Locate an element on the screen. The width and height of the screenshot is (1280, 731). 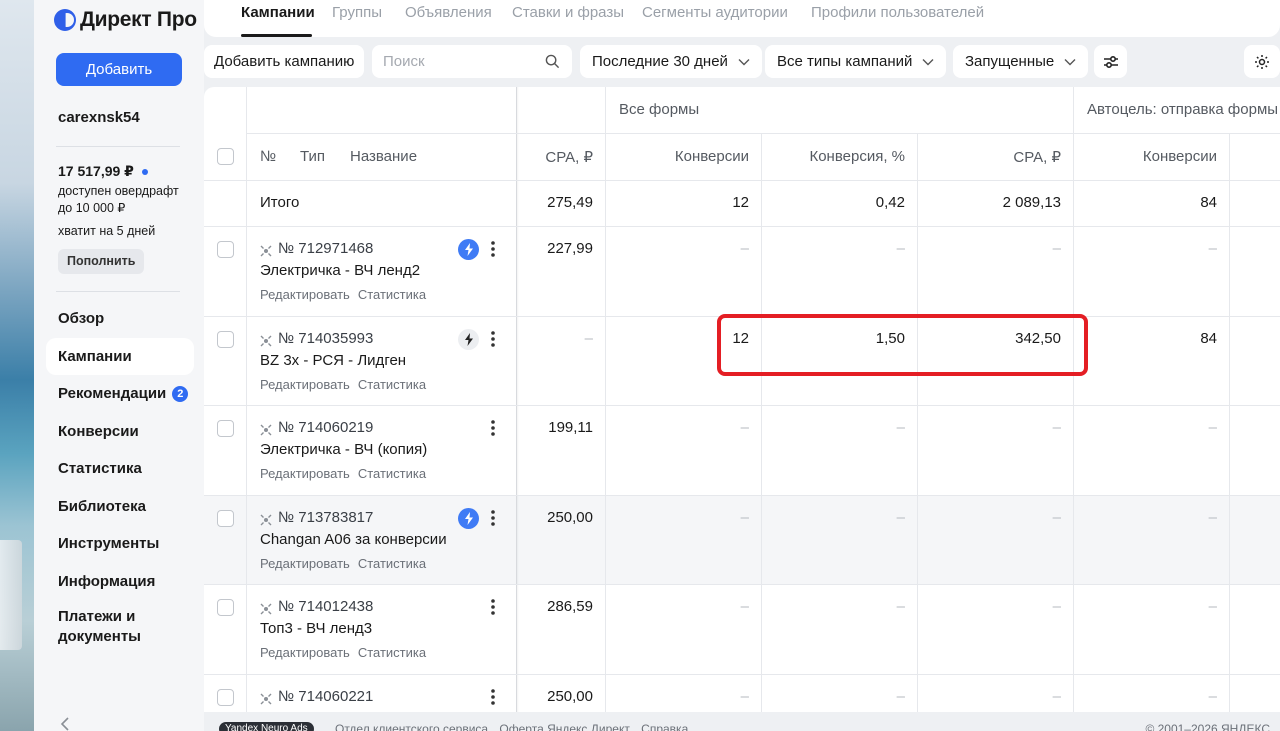
group-header-all-forms: Все формы is located at coordinates (659, 109).